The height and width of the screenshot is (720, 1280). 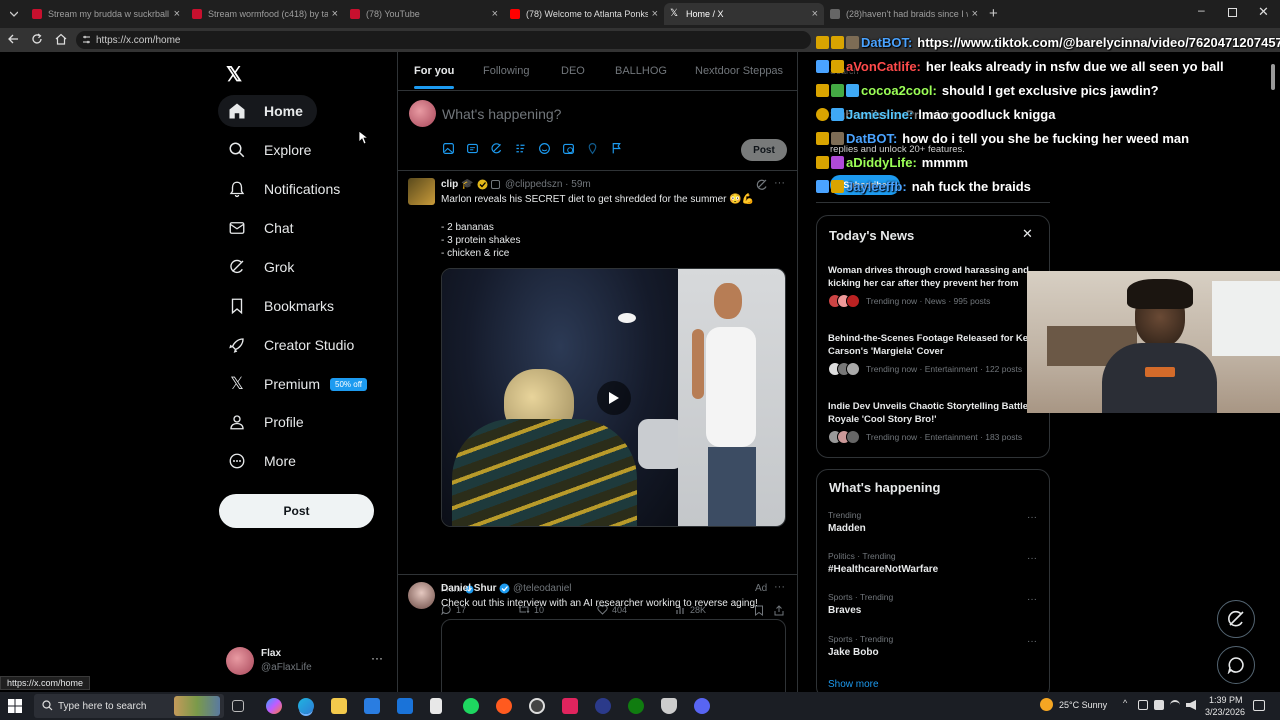 I want to click on tab-for-you: For you, so click(x=434, y=71).